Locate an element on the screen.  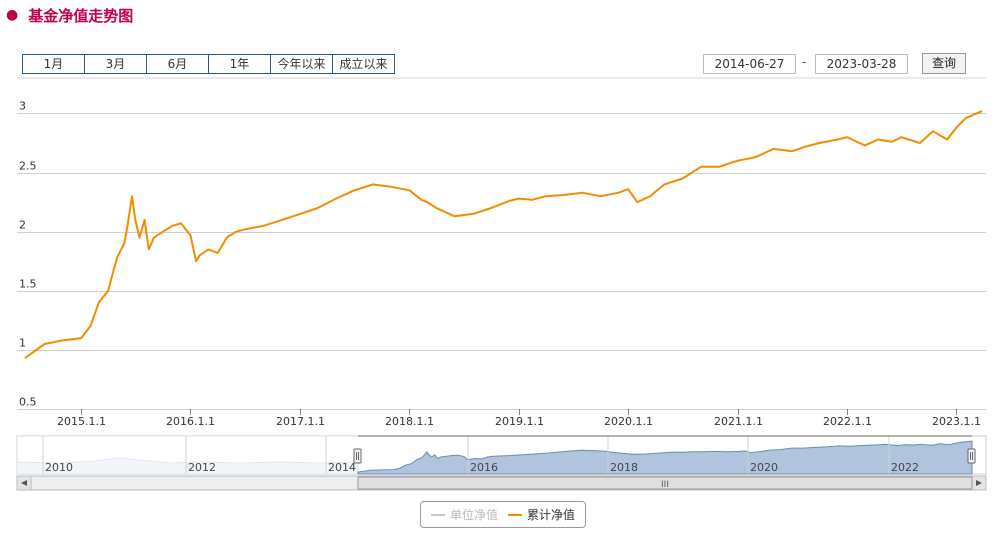
x-tick-label: 2020.1.1 is located at coordinates (628, 421).